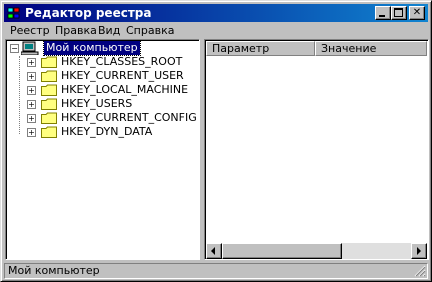 Image resolution: width=432 pixels, height=282 pixels. What do you see at coordinates (14, 48) in the screenshot?
I see `collapse-icon: −` at bounding box center [14, 48].